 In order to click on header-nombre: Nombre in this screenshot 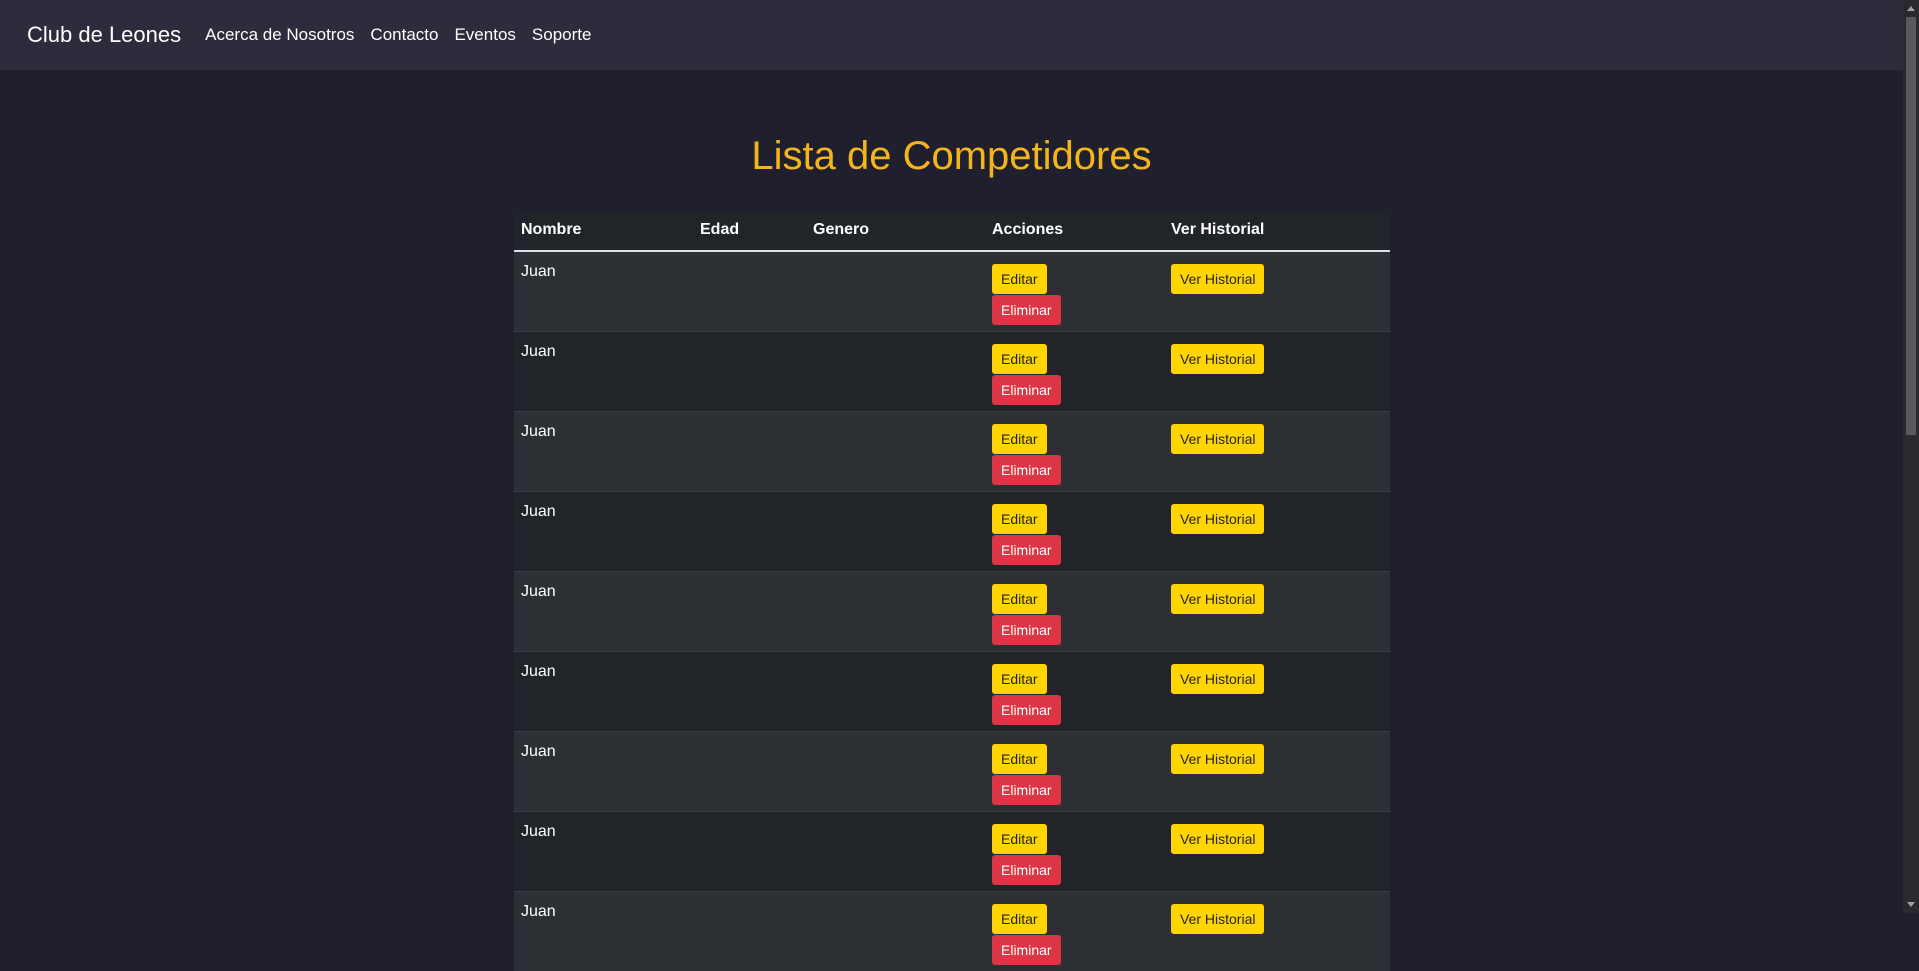, I will do `click(603, 230)`.